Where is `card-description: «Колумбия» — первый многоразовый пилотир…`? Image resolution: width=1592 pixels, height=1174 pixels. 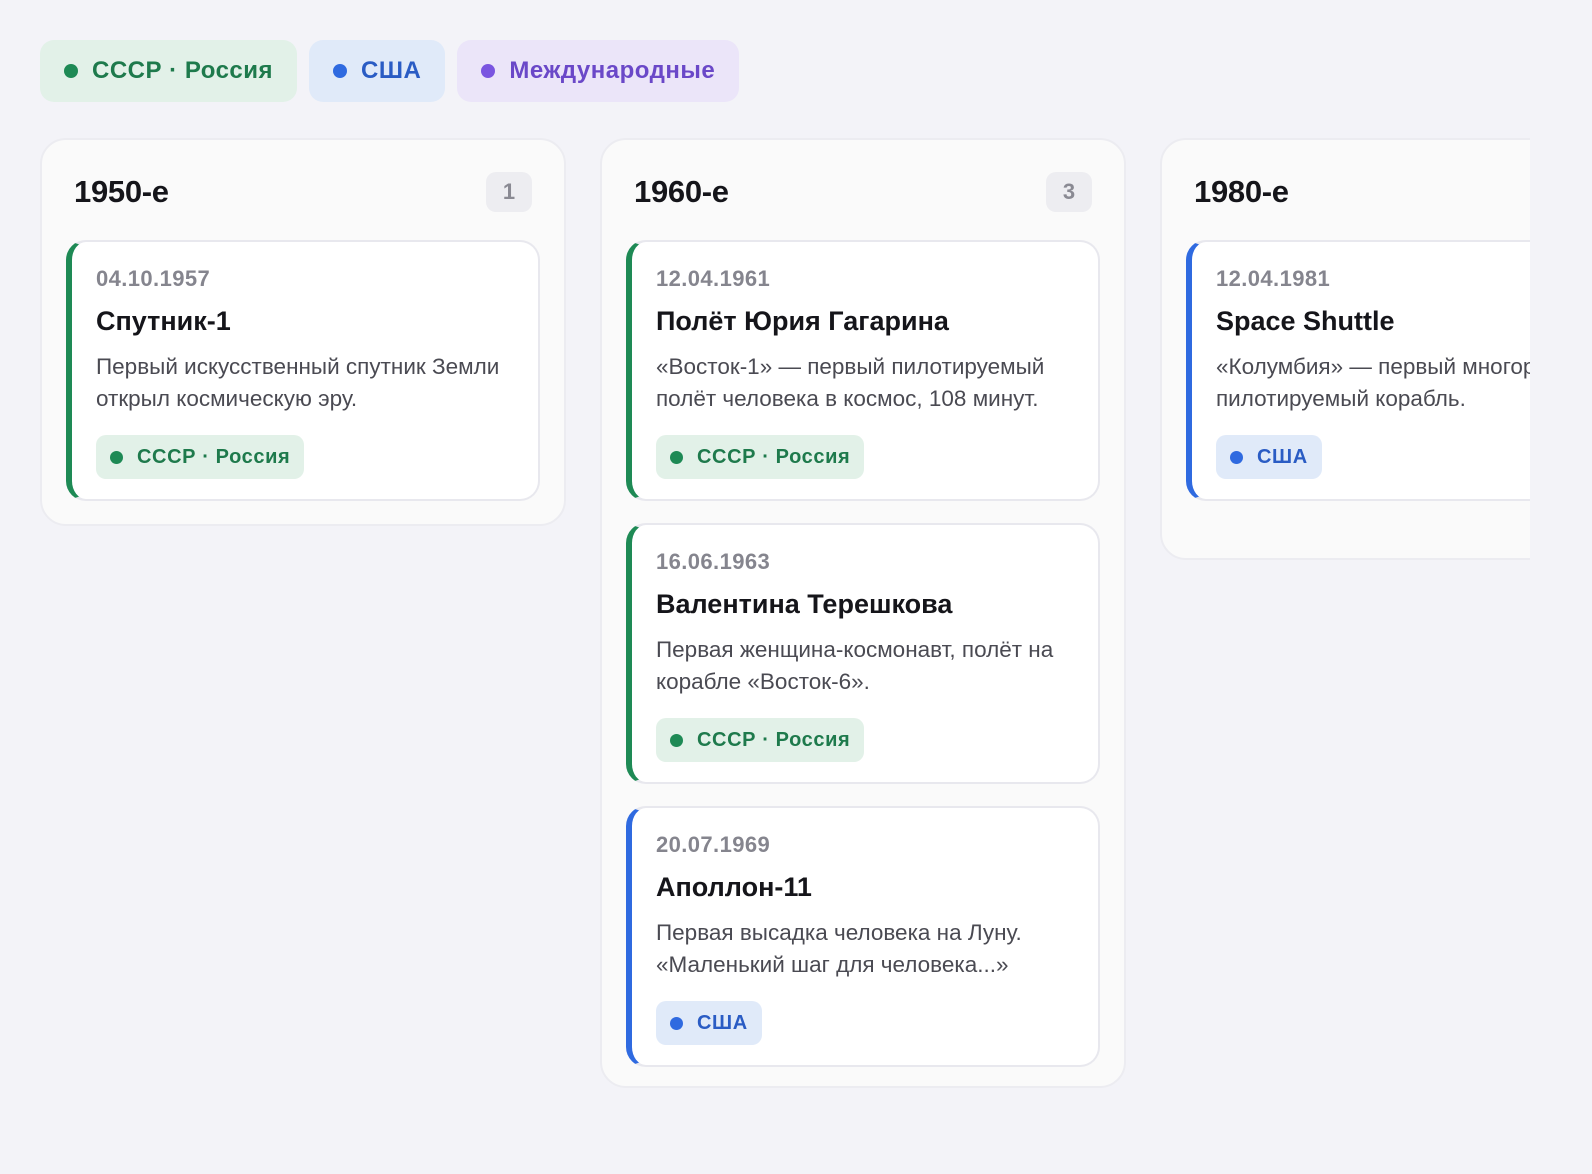
card-description: «Колумбия» — первый многоразовый пилотир… is located at coordinates (1373, 382).